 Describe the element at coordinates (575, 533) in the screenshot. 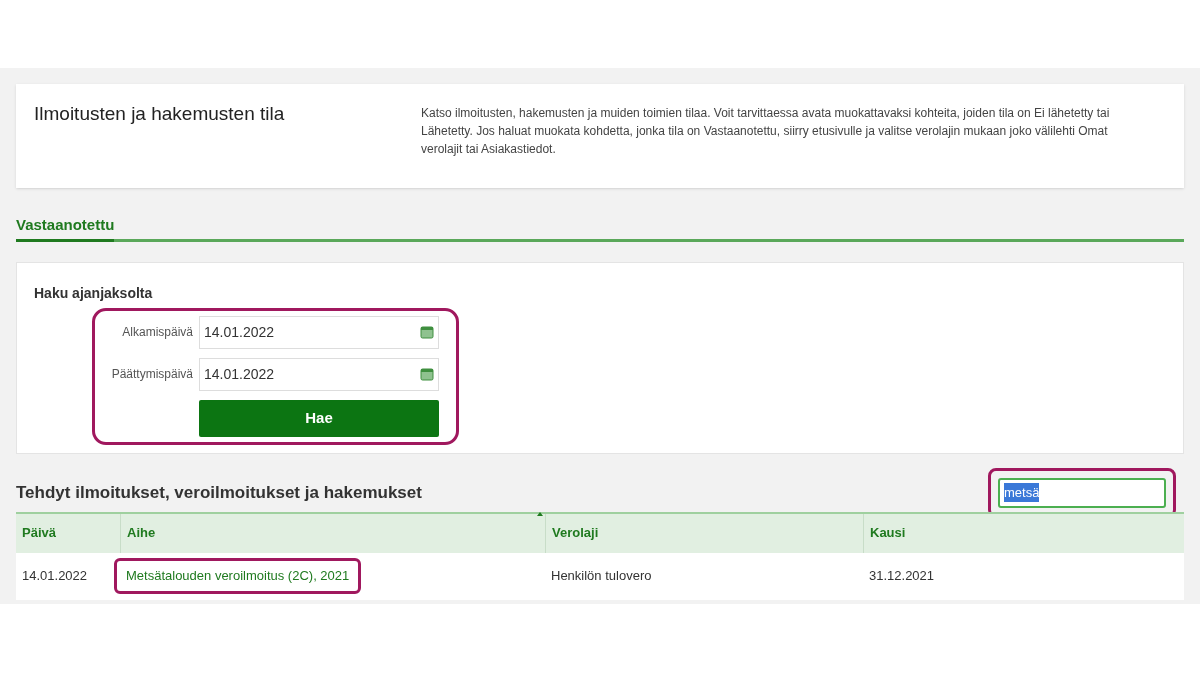

I see `column-header: Verolaji` at that location.